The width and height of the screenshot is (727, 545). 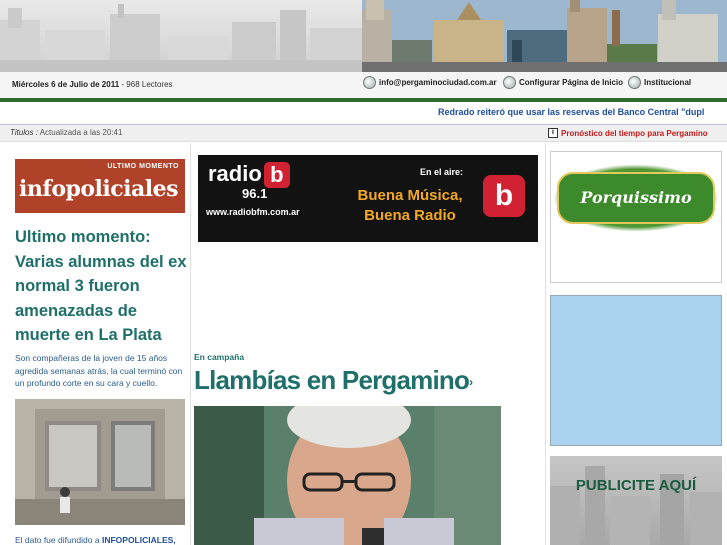 I want to click on left-story-caption: El dato fue difundido a INFOPOLICIALES,, so click(x=95, y=540).